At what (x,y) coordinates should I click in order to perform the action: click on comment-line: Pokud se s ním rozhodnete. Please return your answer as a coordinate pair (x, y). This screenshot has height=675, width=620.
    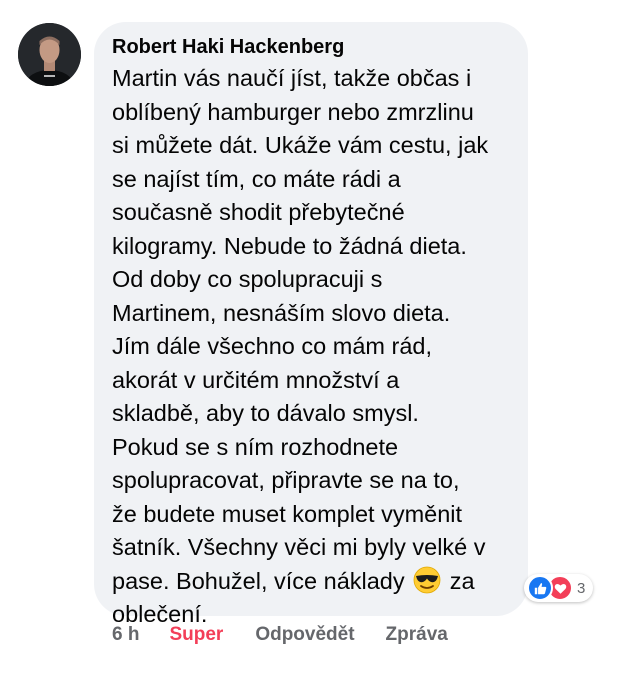
    Looking at the image, I should click on (255, 446).